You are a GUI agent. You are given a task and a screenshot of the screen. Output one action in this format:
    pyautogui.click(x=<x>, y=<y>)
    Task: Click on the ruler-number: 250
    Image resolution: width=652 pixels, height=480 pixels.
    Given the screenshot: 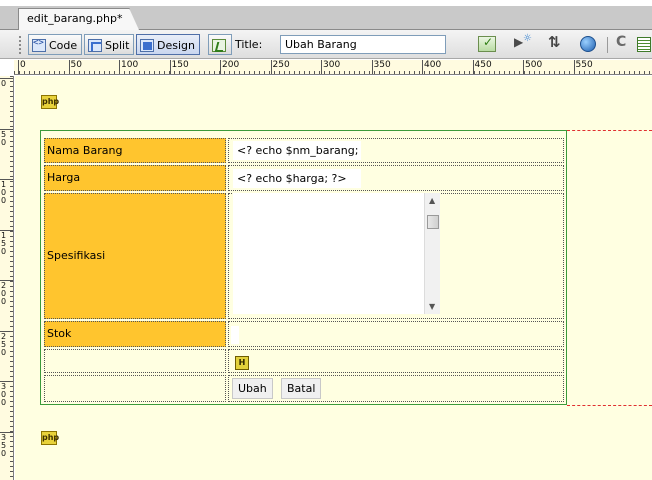 What is the action you would take?
    pyautogui.click(x=281, y=65)
    